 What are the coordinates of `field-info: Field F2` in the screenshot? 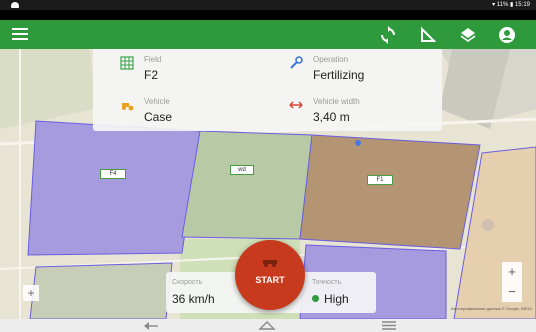 It's located at (195, 69).